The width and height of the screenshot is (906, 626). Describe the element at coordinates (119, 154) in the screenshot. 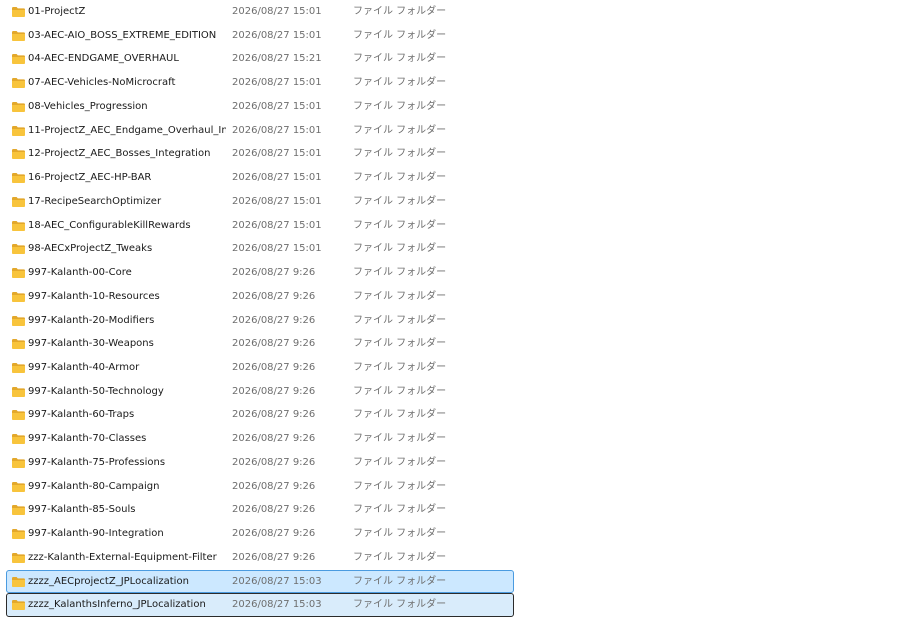

I see `file-name: 12-ProjectZ_AEC_Bosses_Integration` at that location.